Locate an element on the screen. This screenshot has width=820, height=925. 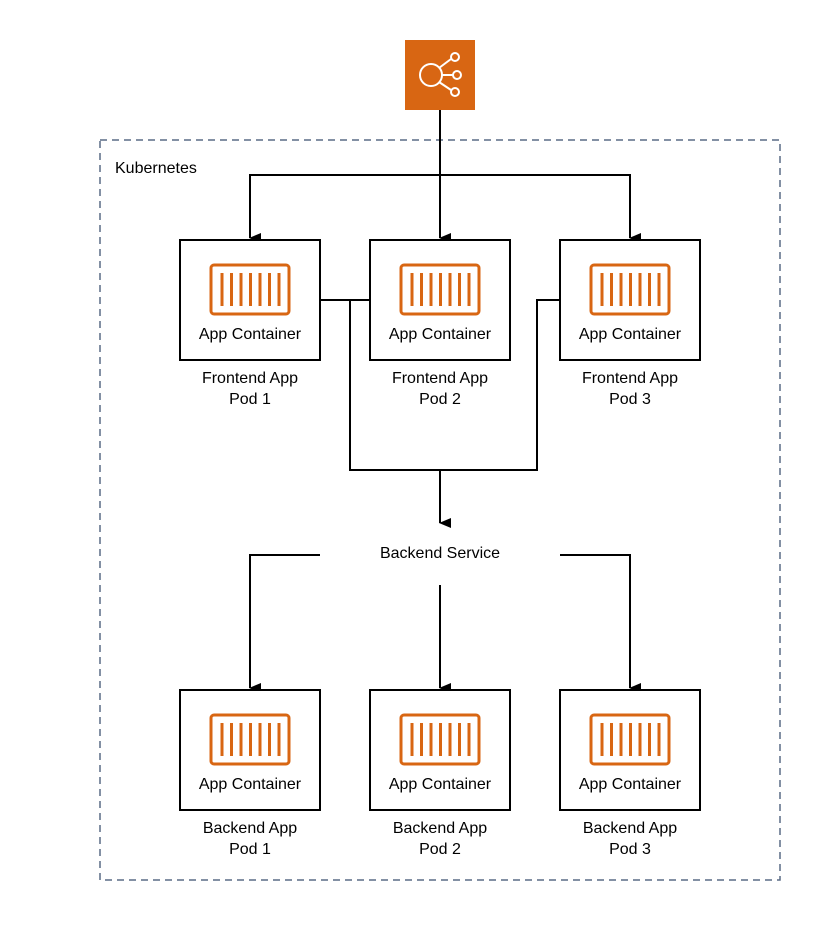
frontend-pod-1: App Container Frontend App Pod 1 is located at coordinates (250, 323).